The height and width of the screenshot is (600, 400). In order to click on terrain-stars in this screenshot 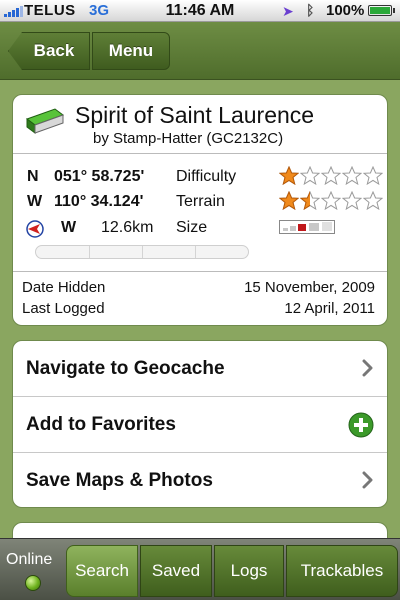, I will do `click(331, 200)`.